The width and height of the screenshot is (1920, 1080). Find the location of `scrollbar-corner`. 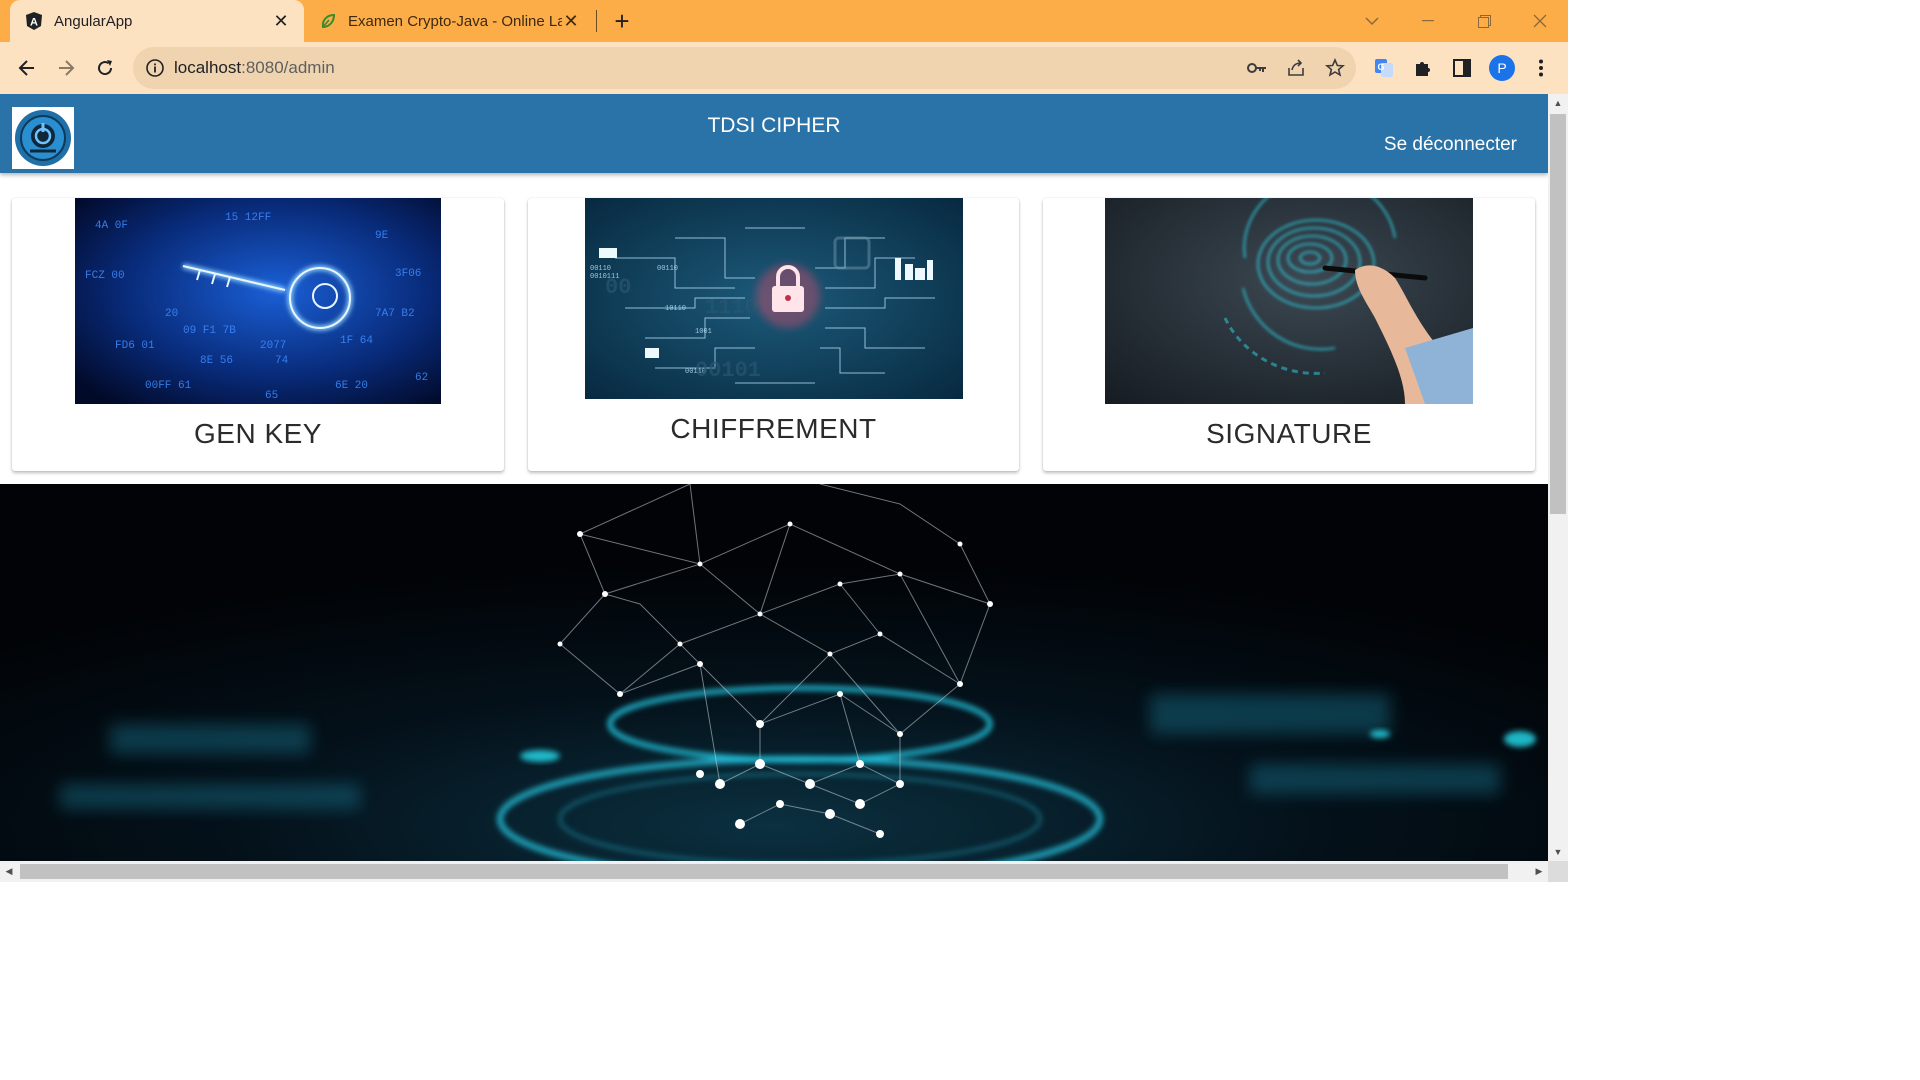

scrollbar-corner is located at coordinates (1558, 871).